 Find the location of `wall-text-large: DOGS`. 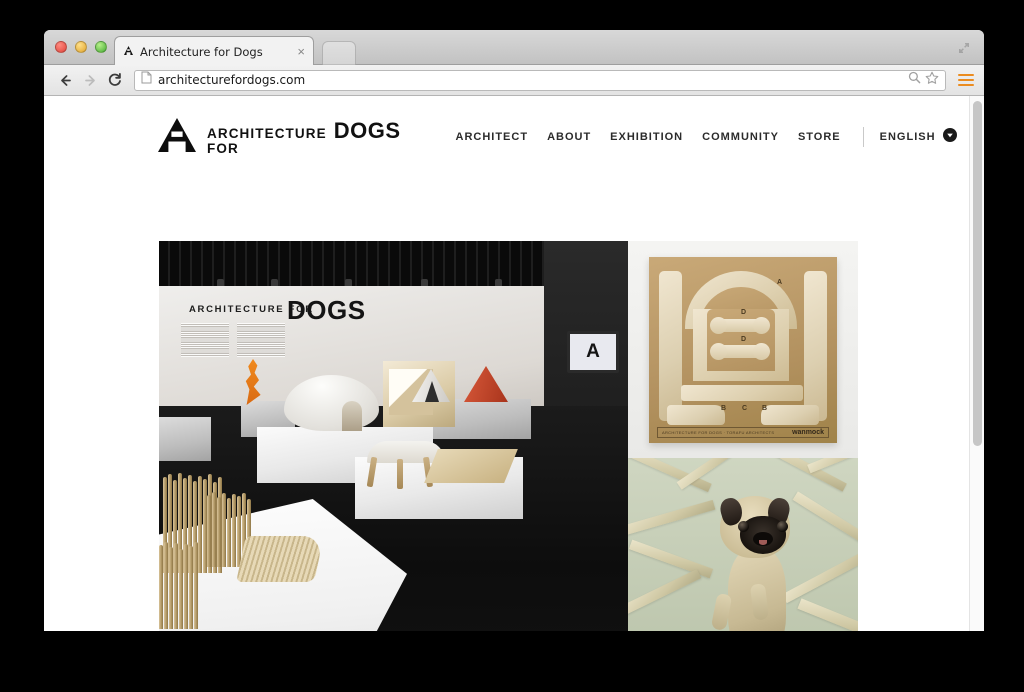

wall-text-large: DOGS is located at coordinates (326, 310).